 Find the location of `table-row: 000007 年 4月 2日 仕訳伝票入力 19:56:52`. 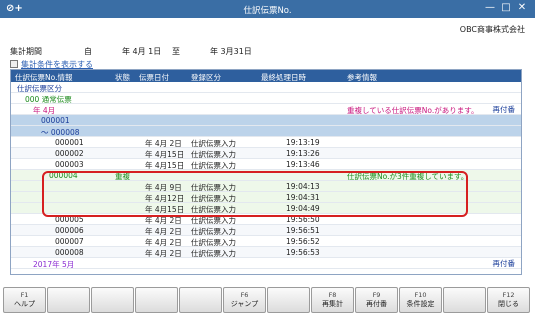

table-row: 000007 年 4月 2日 仕訳伝票入力 19:56:52 is located at coordinates (266, 241).